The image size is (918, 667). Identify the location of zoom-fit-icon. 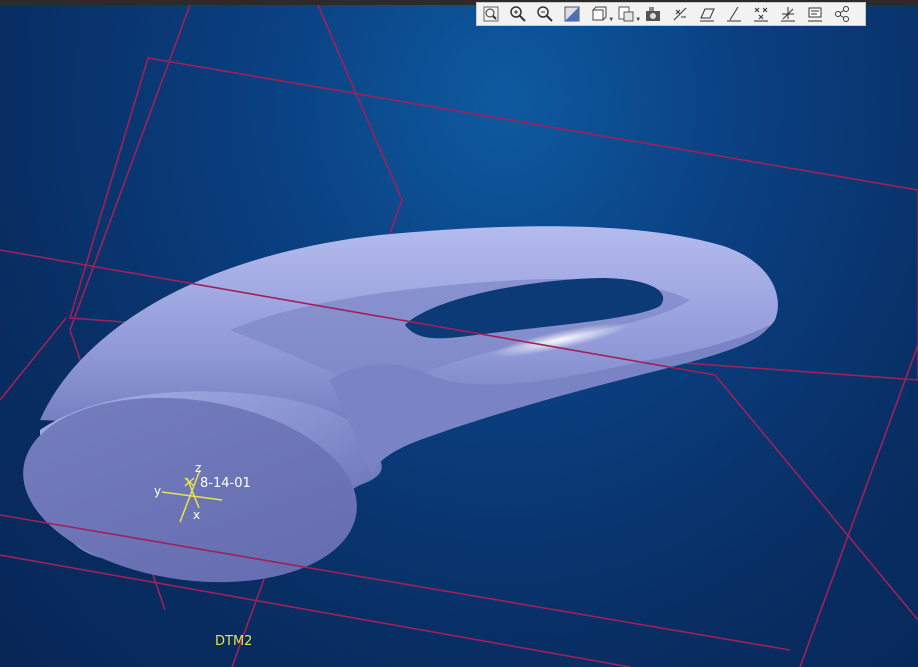
(491, 14).